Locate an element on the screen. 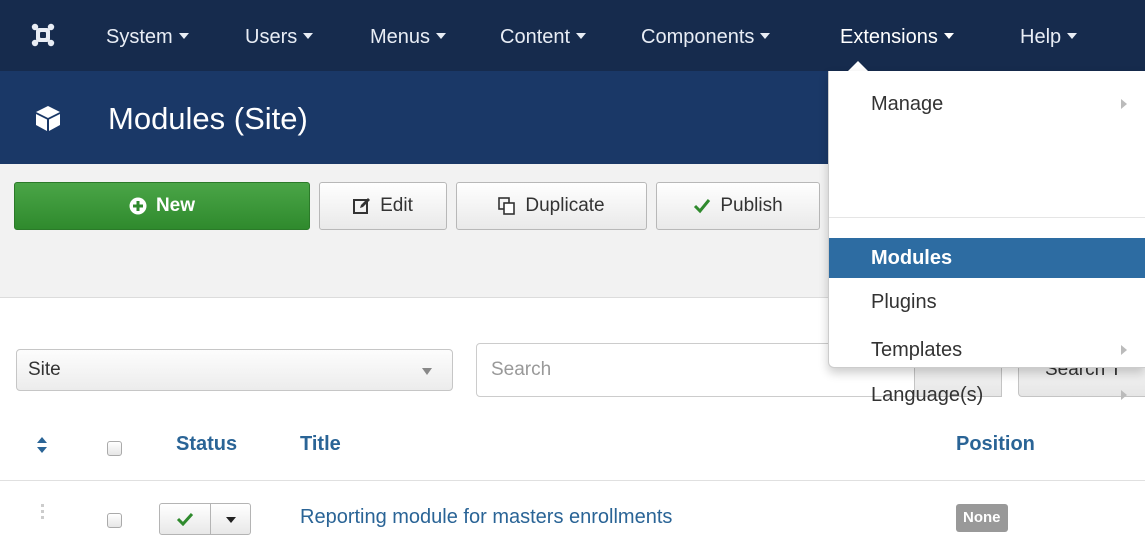  select-all-checkbox is located at coordinates (114, 448).